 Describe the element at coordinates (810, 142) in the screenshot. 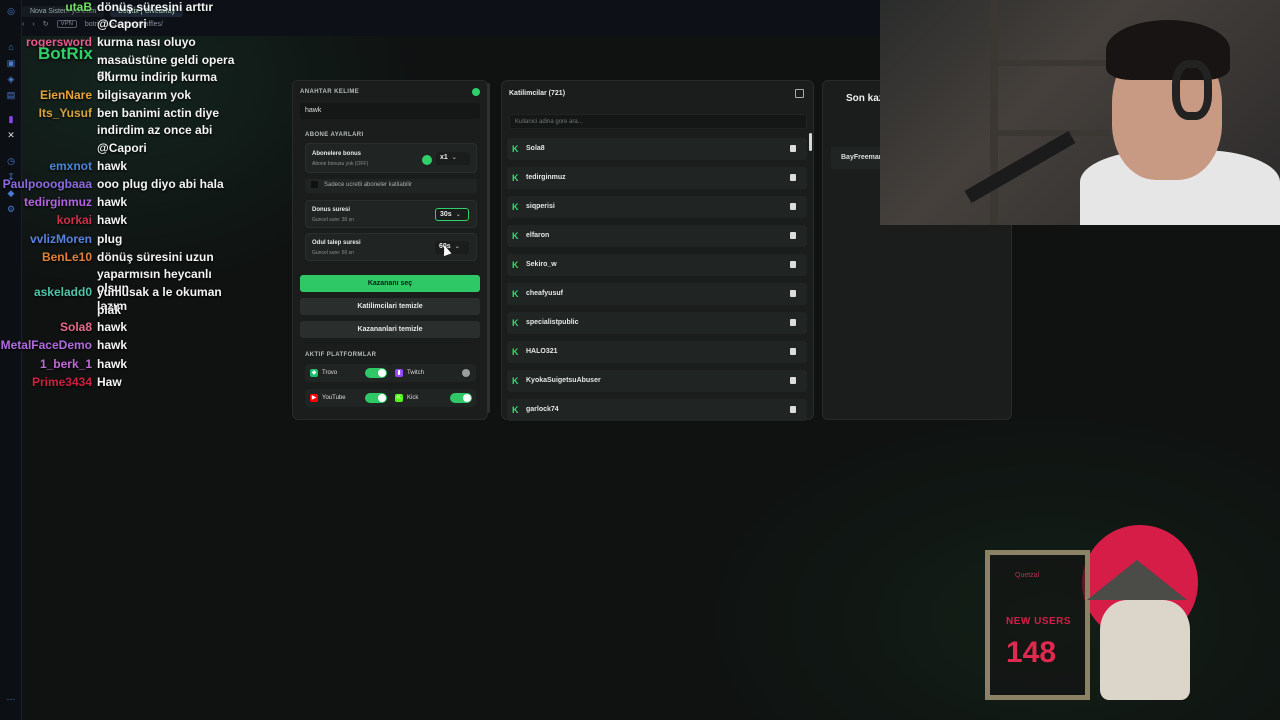

I see `participants-scrollbar` at that location.